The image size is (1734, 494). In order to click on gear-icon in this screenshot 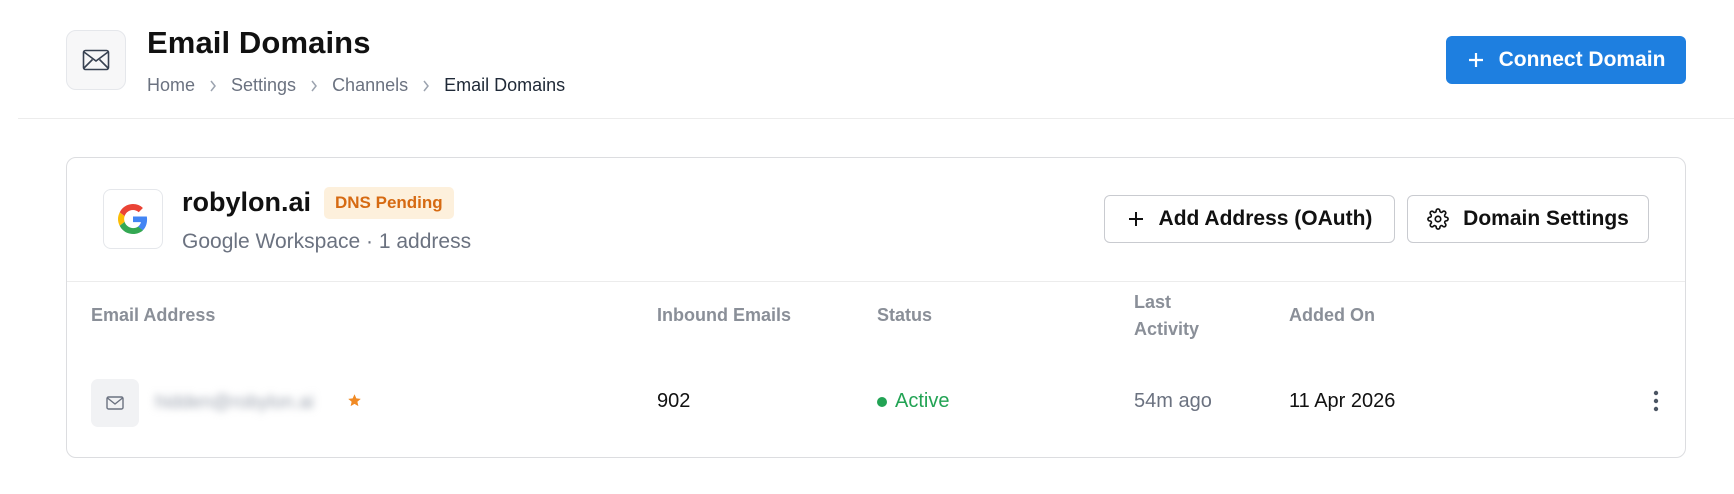, I will do `click(1438, 219)`.